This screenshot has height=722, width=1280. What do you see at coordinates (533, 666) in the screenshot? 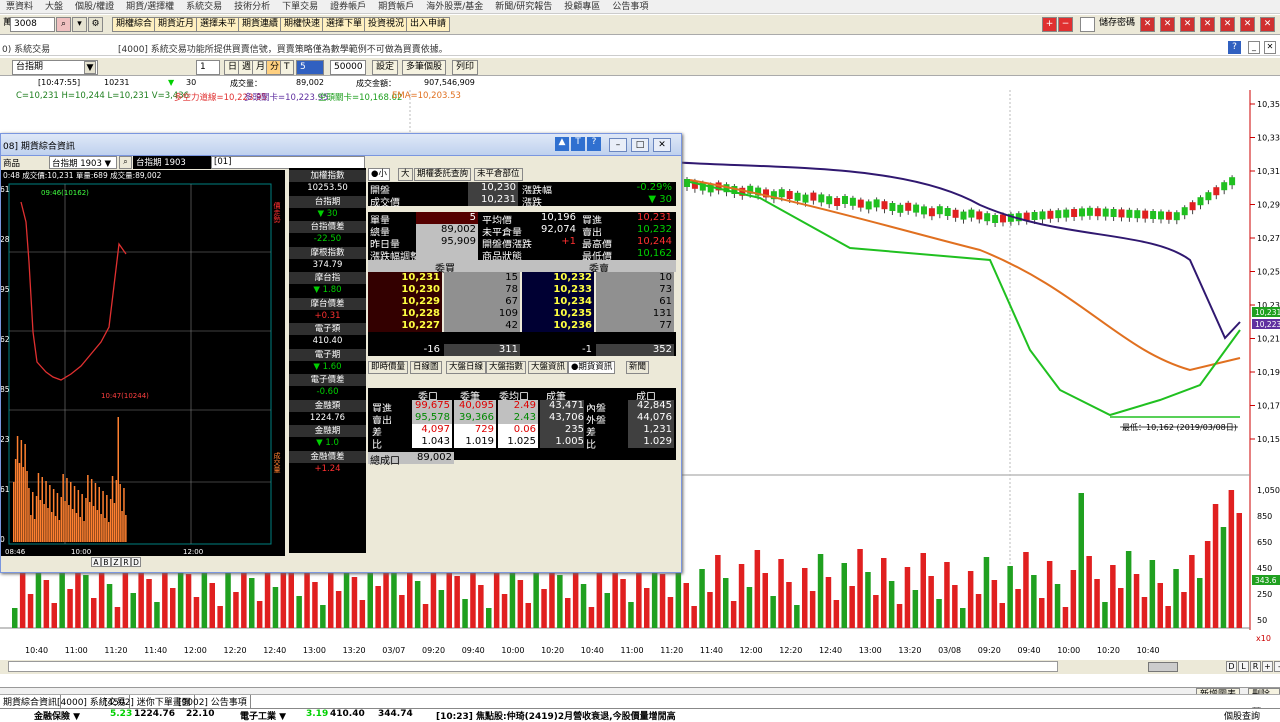
I see `scroll-track` at bounding box center [533, 666].